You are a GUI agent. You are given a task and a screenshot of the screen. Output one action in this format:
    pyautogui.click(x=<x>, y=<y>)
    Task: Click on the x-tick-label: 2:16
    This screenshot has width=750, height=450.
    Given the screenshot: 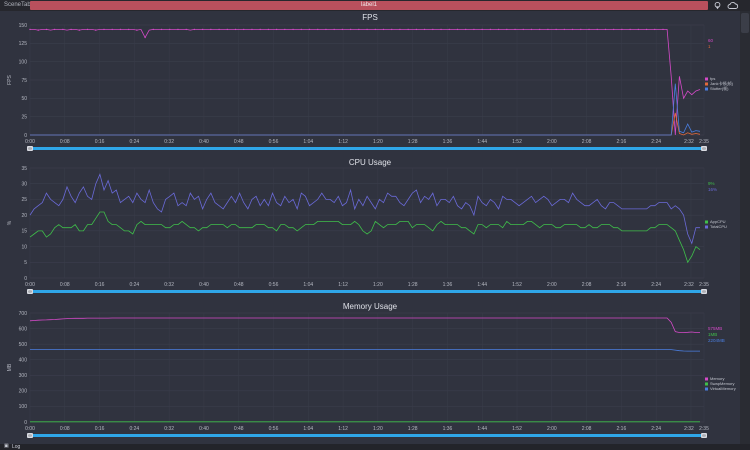 What is the action you would take?
    pyautogui.click(x=622, y=285)
    